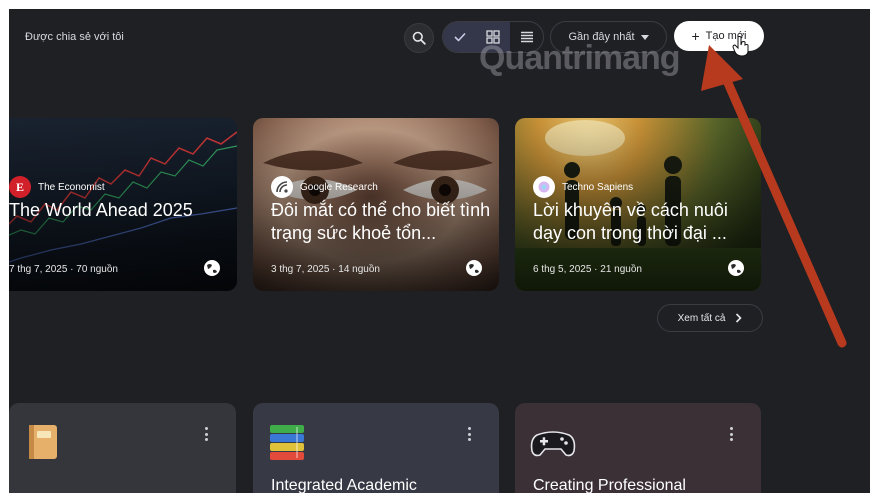  I want to click on card-source-name: Google Research, so click(339, 187).